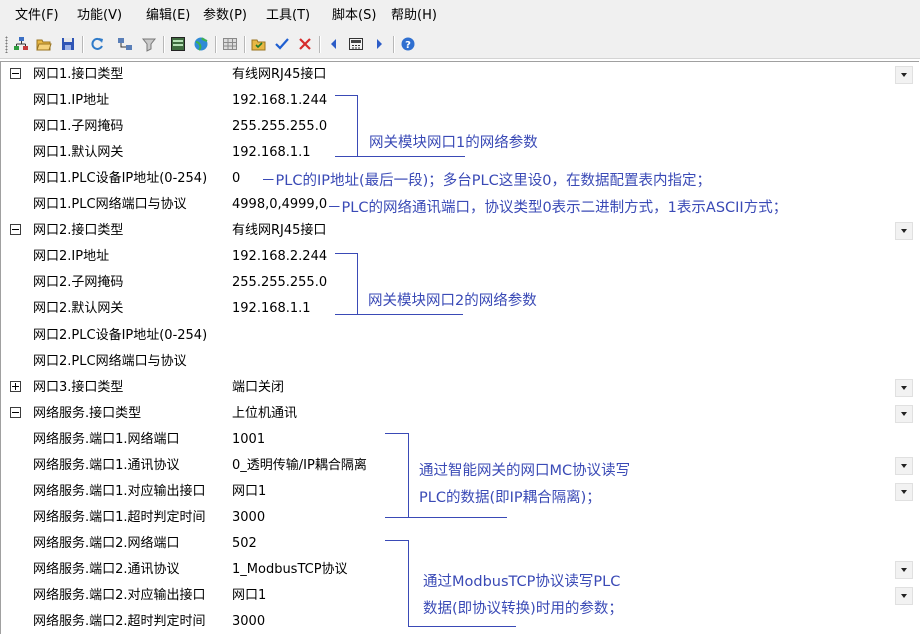 Image resolution: width=920 pixels, height=634 pixels. I want to click on calculator-icon, so click(356, 44).